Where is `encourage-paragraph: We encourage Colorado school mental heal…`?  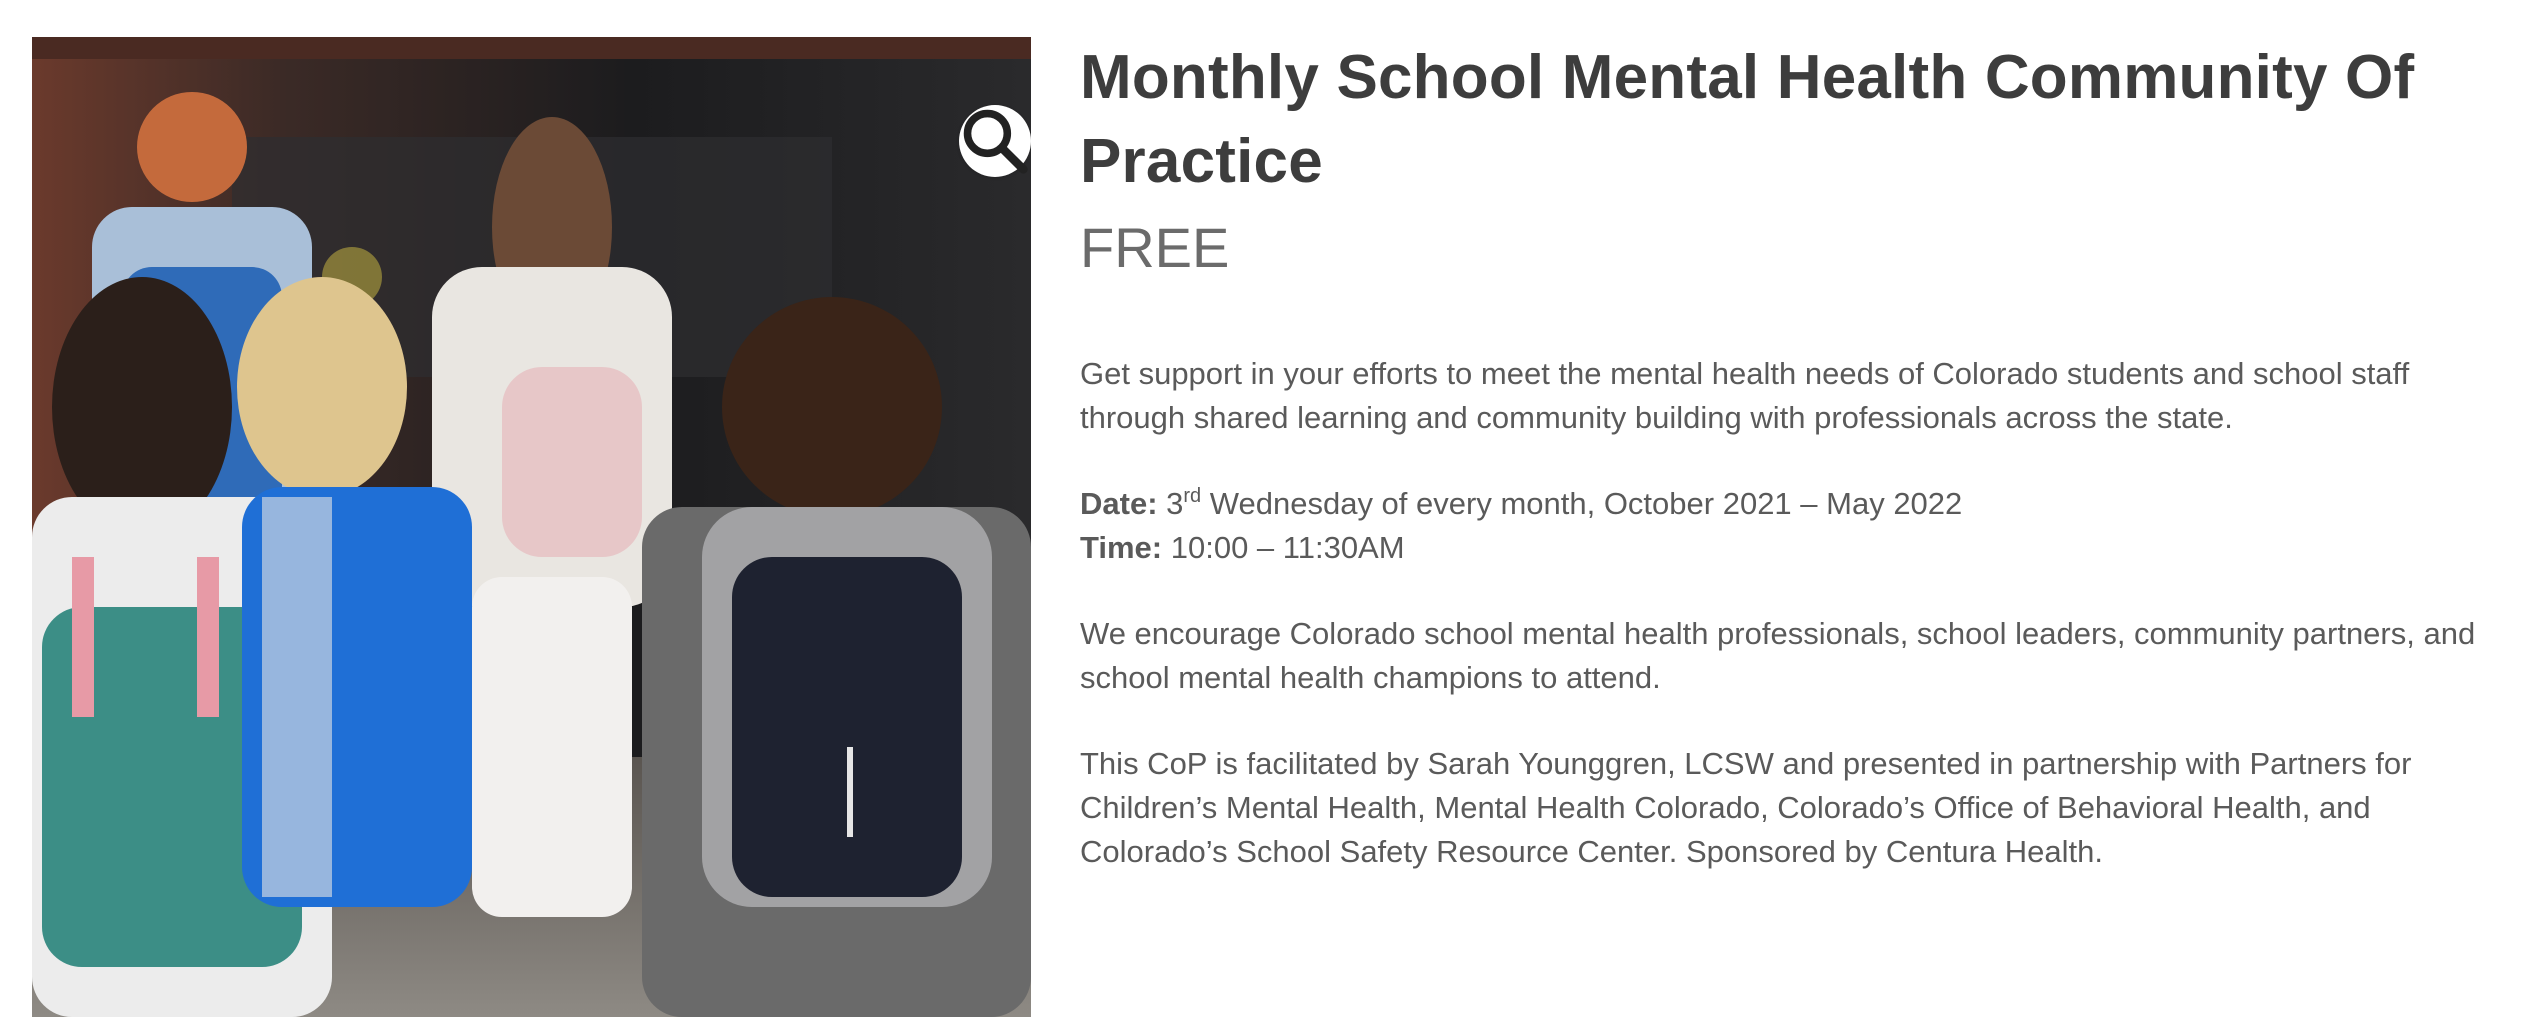
encourage-paragraph: We encourage Colorado school mental heal… is located at coordinates (1778, 655).